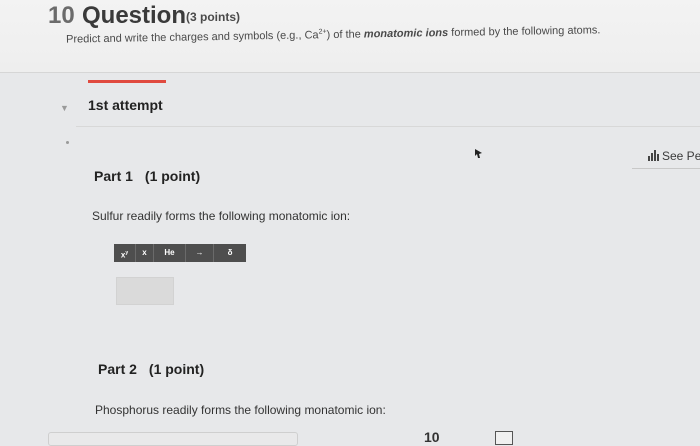  Describe the element at coordinates (478, 153) in the screenshot. I see `cursor-icon` at that location.